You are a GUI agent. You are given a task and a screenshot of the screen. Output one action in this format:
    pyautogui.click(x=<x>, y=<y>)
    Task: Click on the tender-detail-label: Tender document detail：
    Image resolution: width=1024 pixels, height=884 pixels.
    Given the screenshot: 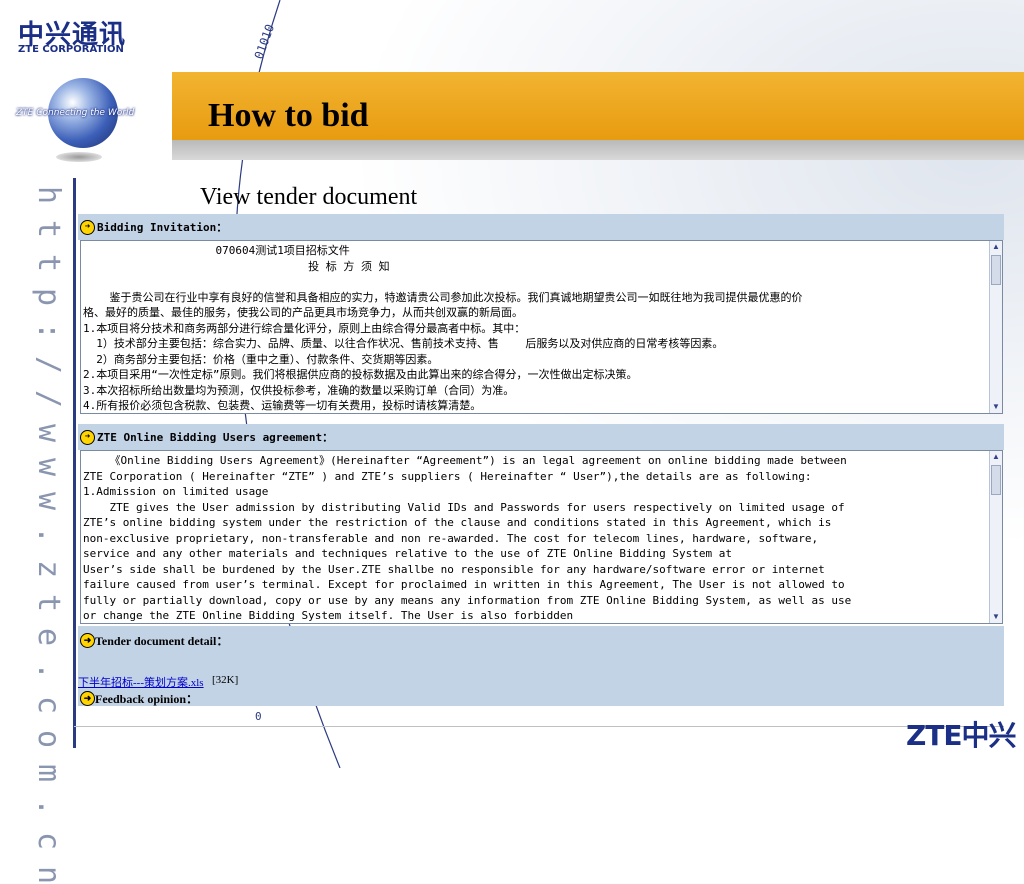 What is the action you would take?
    pyautogui.click(x=162, y=641)
    